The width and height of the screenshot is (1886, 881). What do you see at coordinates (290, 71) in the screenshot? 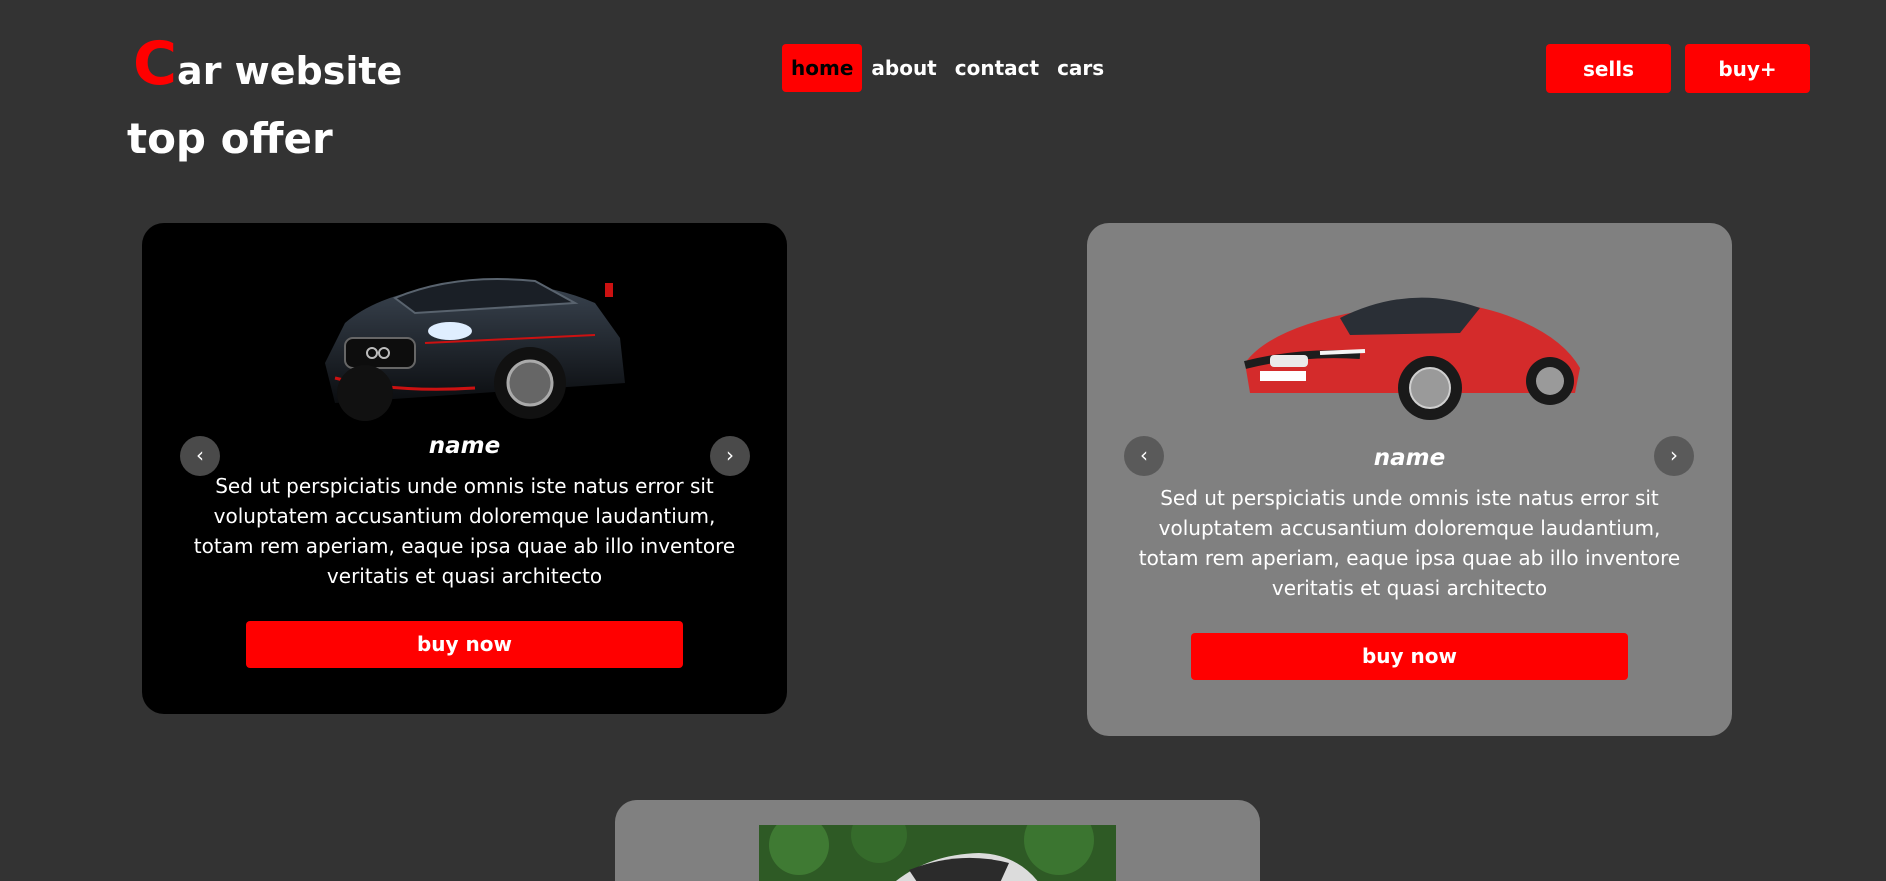
I see `logo-text: ar website` at bounding box center [290, 71].